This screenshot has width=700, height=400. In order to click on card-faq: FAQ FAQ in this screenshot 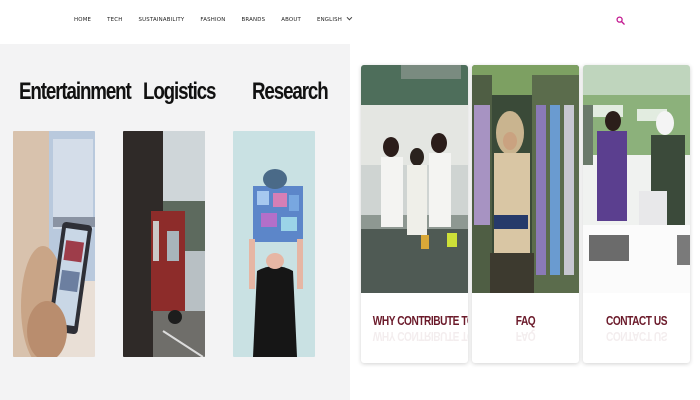, I will do `click(525, 214)`.